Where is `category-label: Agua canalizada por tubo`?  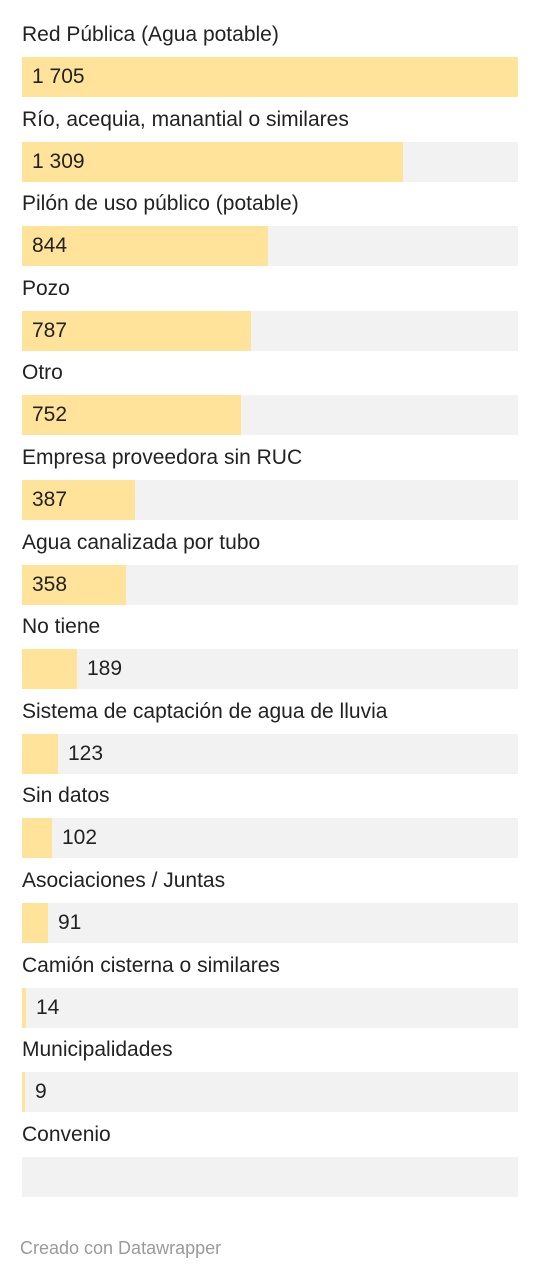
category-label: Agua canalizada por tubo is located at coordinates (141, 542).